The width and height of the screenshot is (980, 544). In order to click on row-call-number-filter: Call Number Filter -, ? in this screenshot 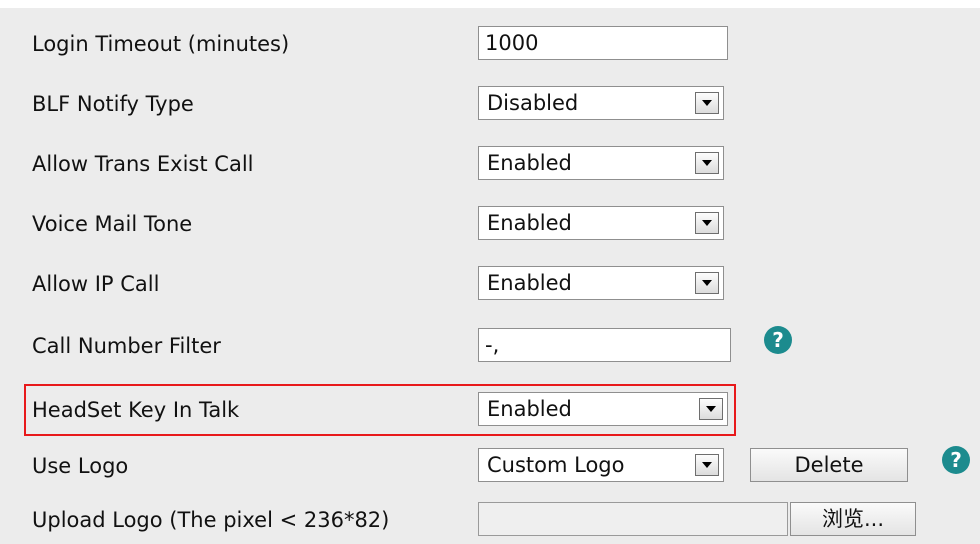, I will do `click(490, 346)`.